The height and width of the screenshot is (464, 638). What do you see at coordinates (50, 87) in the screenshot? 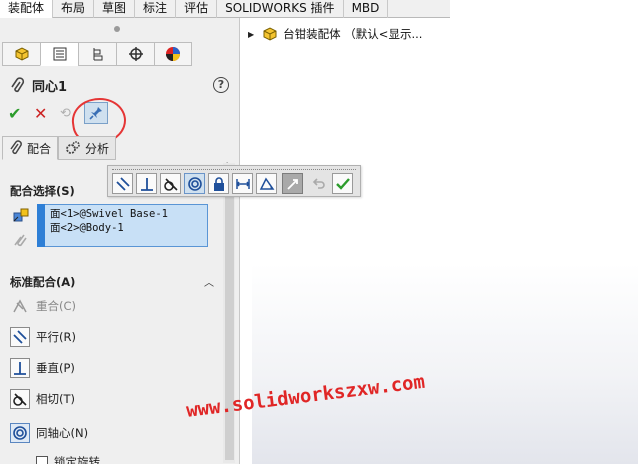
I see `page-title: 同心1` at bounding box center [50, 87].